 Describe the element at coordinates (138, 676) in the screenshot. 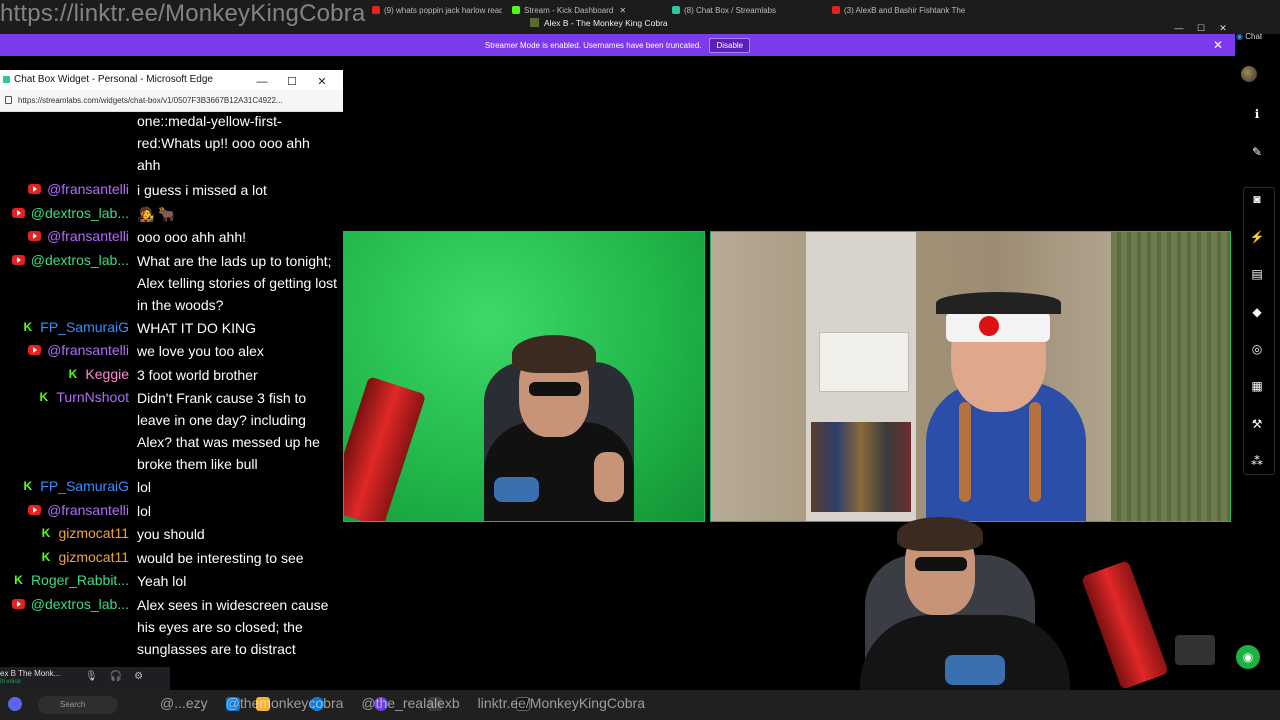

I see `gear-icon: ⚙` at that location.